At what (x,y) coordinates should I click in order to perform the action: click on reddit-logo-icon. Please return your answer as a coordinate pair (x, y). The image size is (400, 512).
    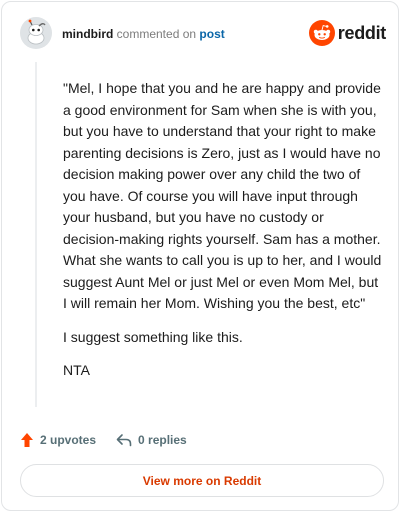
    Looking at the image, I should click on (321, 33).